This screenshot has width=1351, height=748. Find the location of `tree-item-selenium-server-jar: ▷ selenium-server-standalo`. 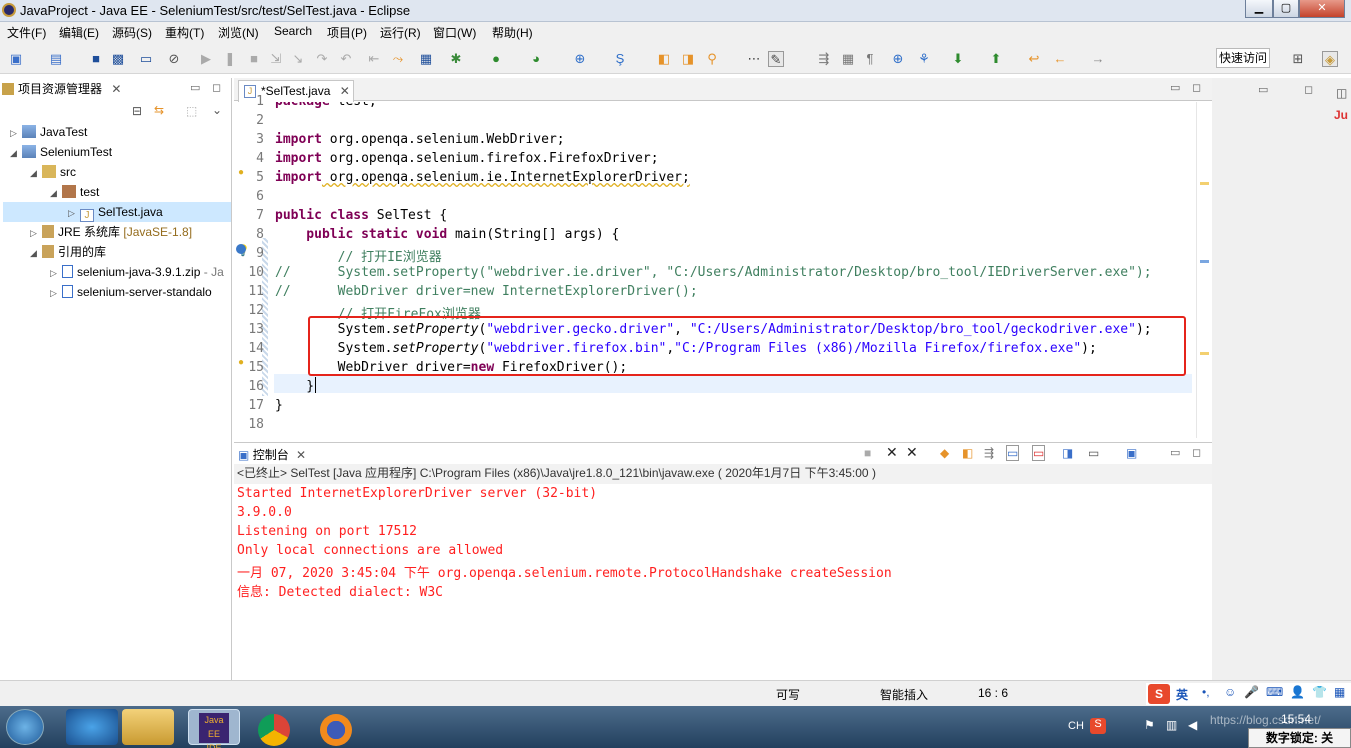

tree-item-selenium-server-jar: ▷ selenium-server-standalo is located at coordinates (140, 292).